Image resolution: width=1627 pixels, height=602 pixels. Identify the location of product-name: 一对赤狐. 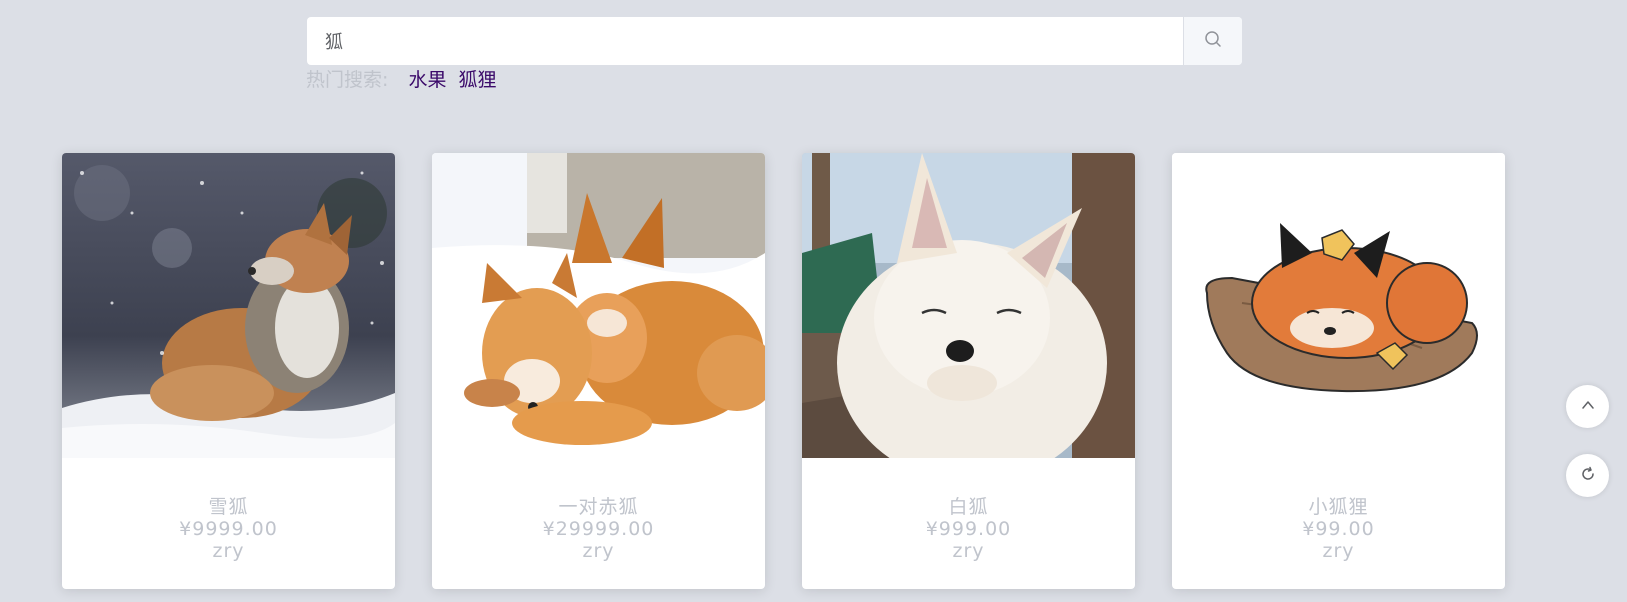
(598, 507).